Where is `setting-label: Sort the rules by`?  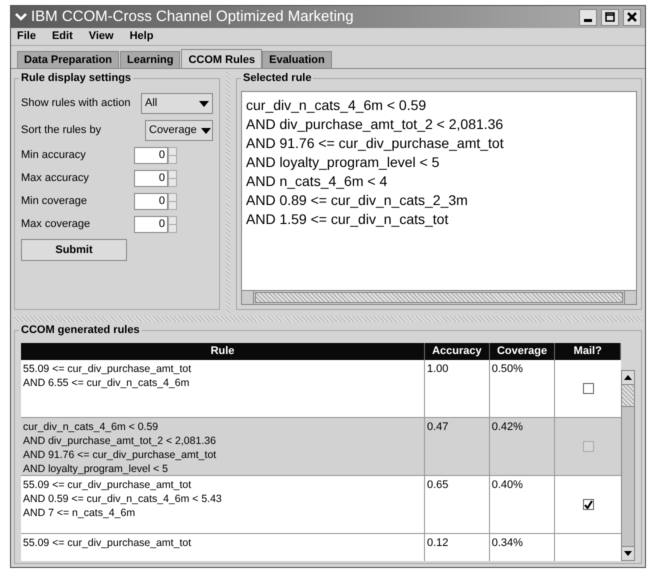 setting-label: Sort the rules by is located at coordinates (61, 130).